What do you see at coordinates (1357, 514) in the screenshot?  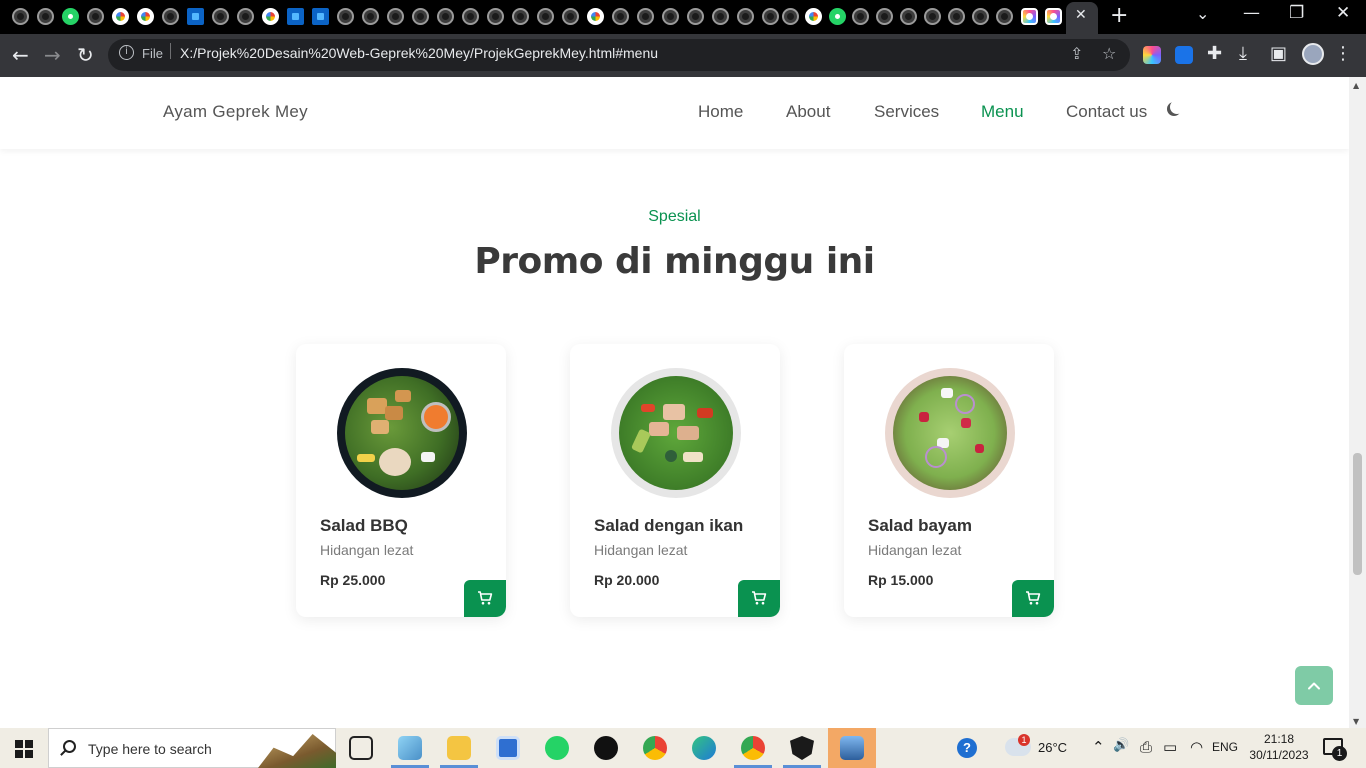 I see `scroll-thumb` at bounding box center [1357, 514].